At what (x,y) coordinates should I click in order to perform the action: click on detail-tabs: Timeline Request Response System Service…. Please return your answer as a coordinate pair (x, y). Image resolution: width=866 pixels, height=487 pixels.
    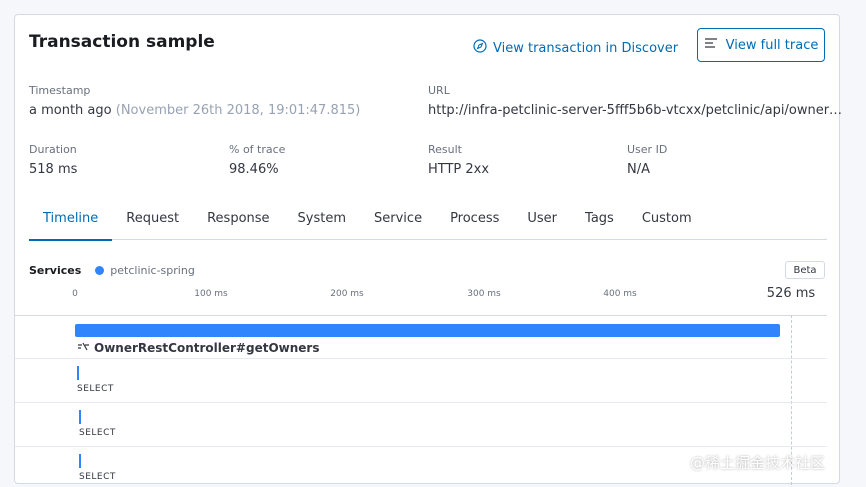
    Looking at the image, I should click on (428, 222).